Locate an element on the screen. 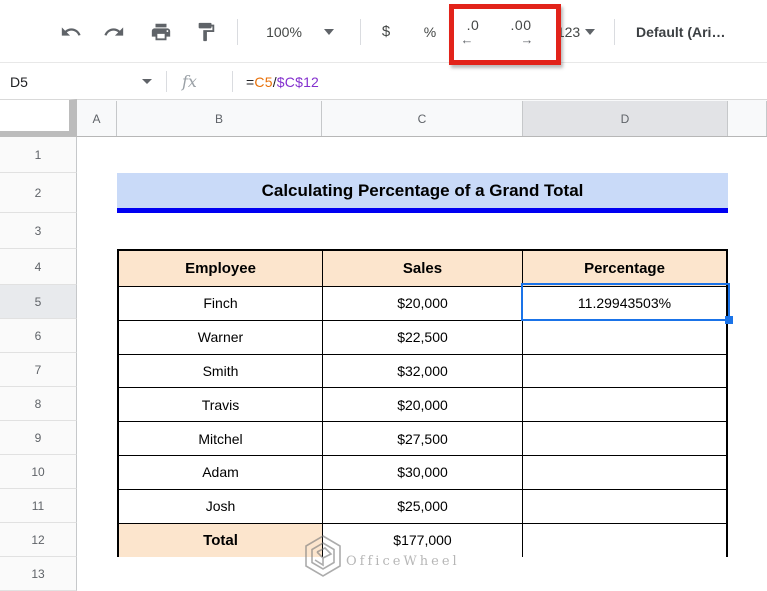 Image resolution: width=767 pixels, height=591 pixels. row-header-10: 10 is located at coordinates (38, 472).